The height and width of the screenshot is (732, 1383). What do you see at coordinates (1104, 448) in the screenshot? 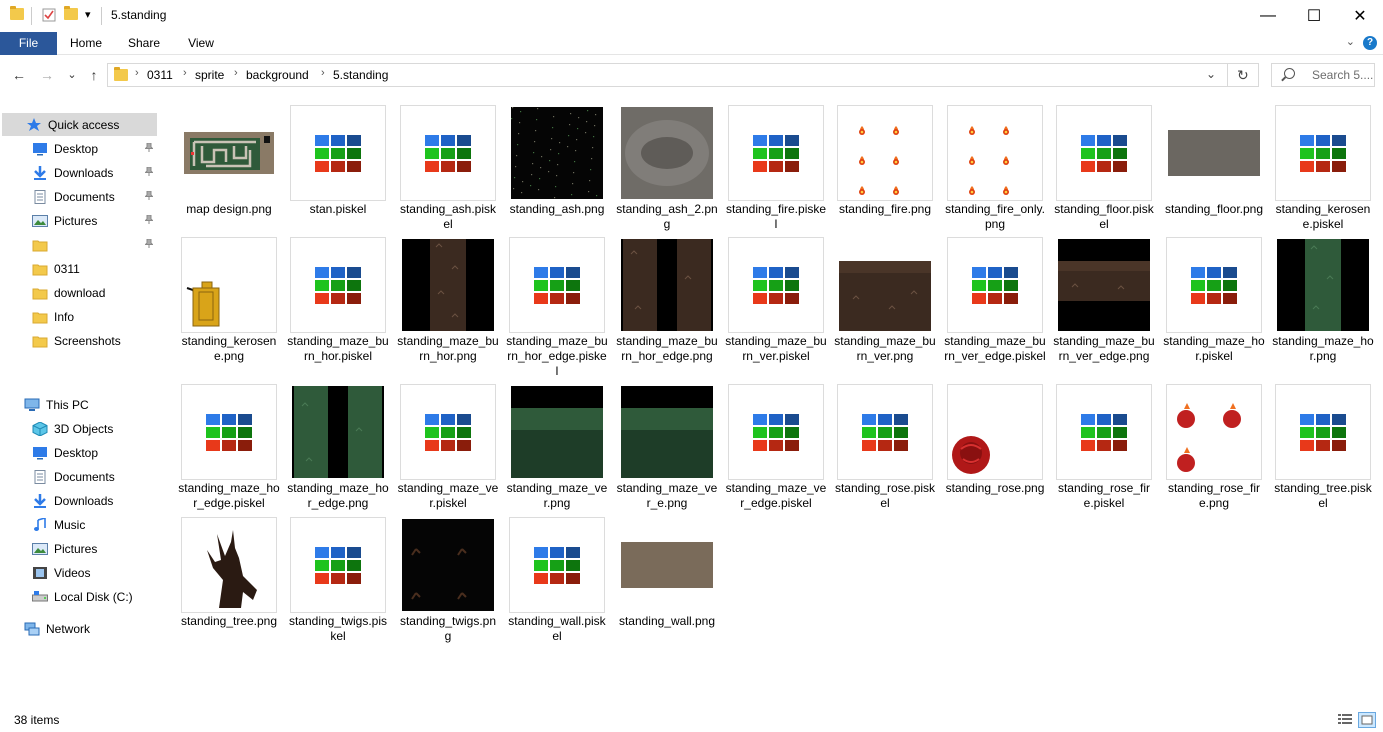
I see `file-item: standing_rose_fire.piskel` at bounding box center [1104, 448].